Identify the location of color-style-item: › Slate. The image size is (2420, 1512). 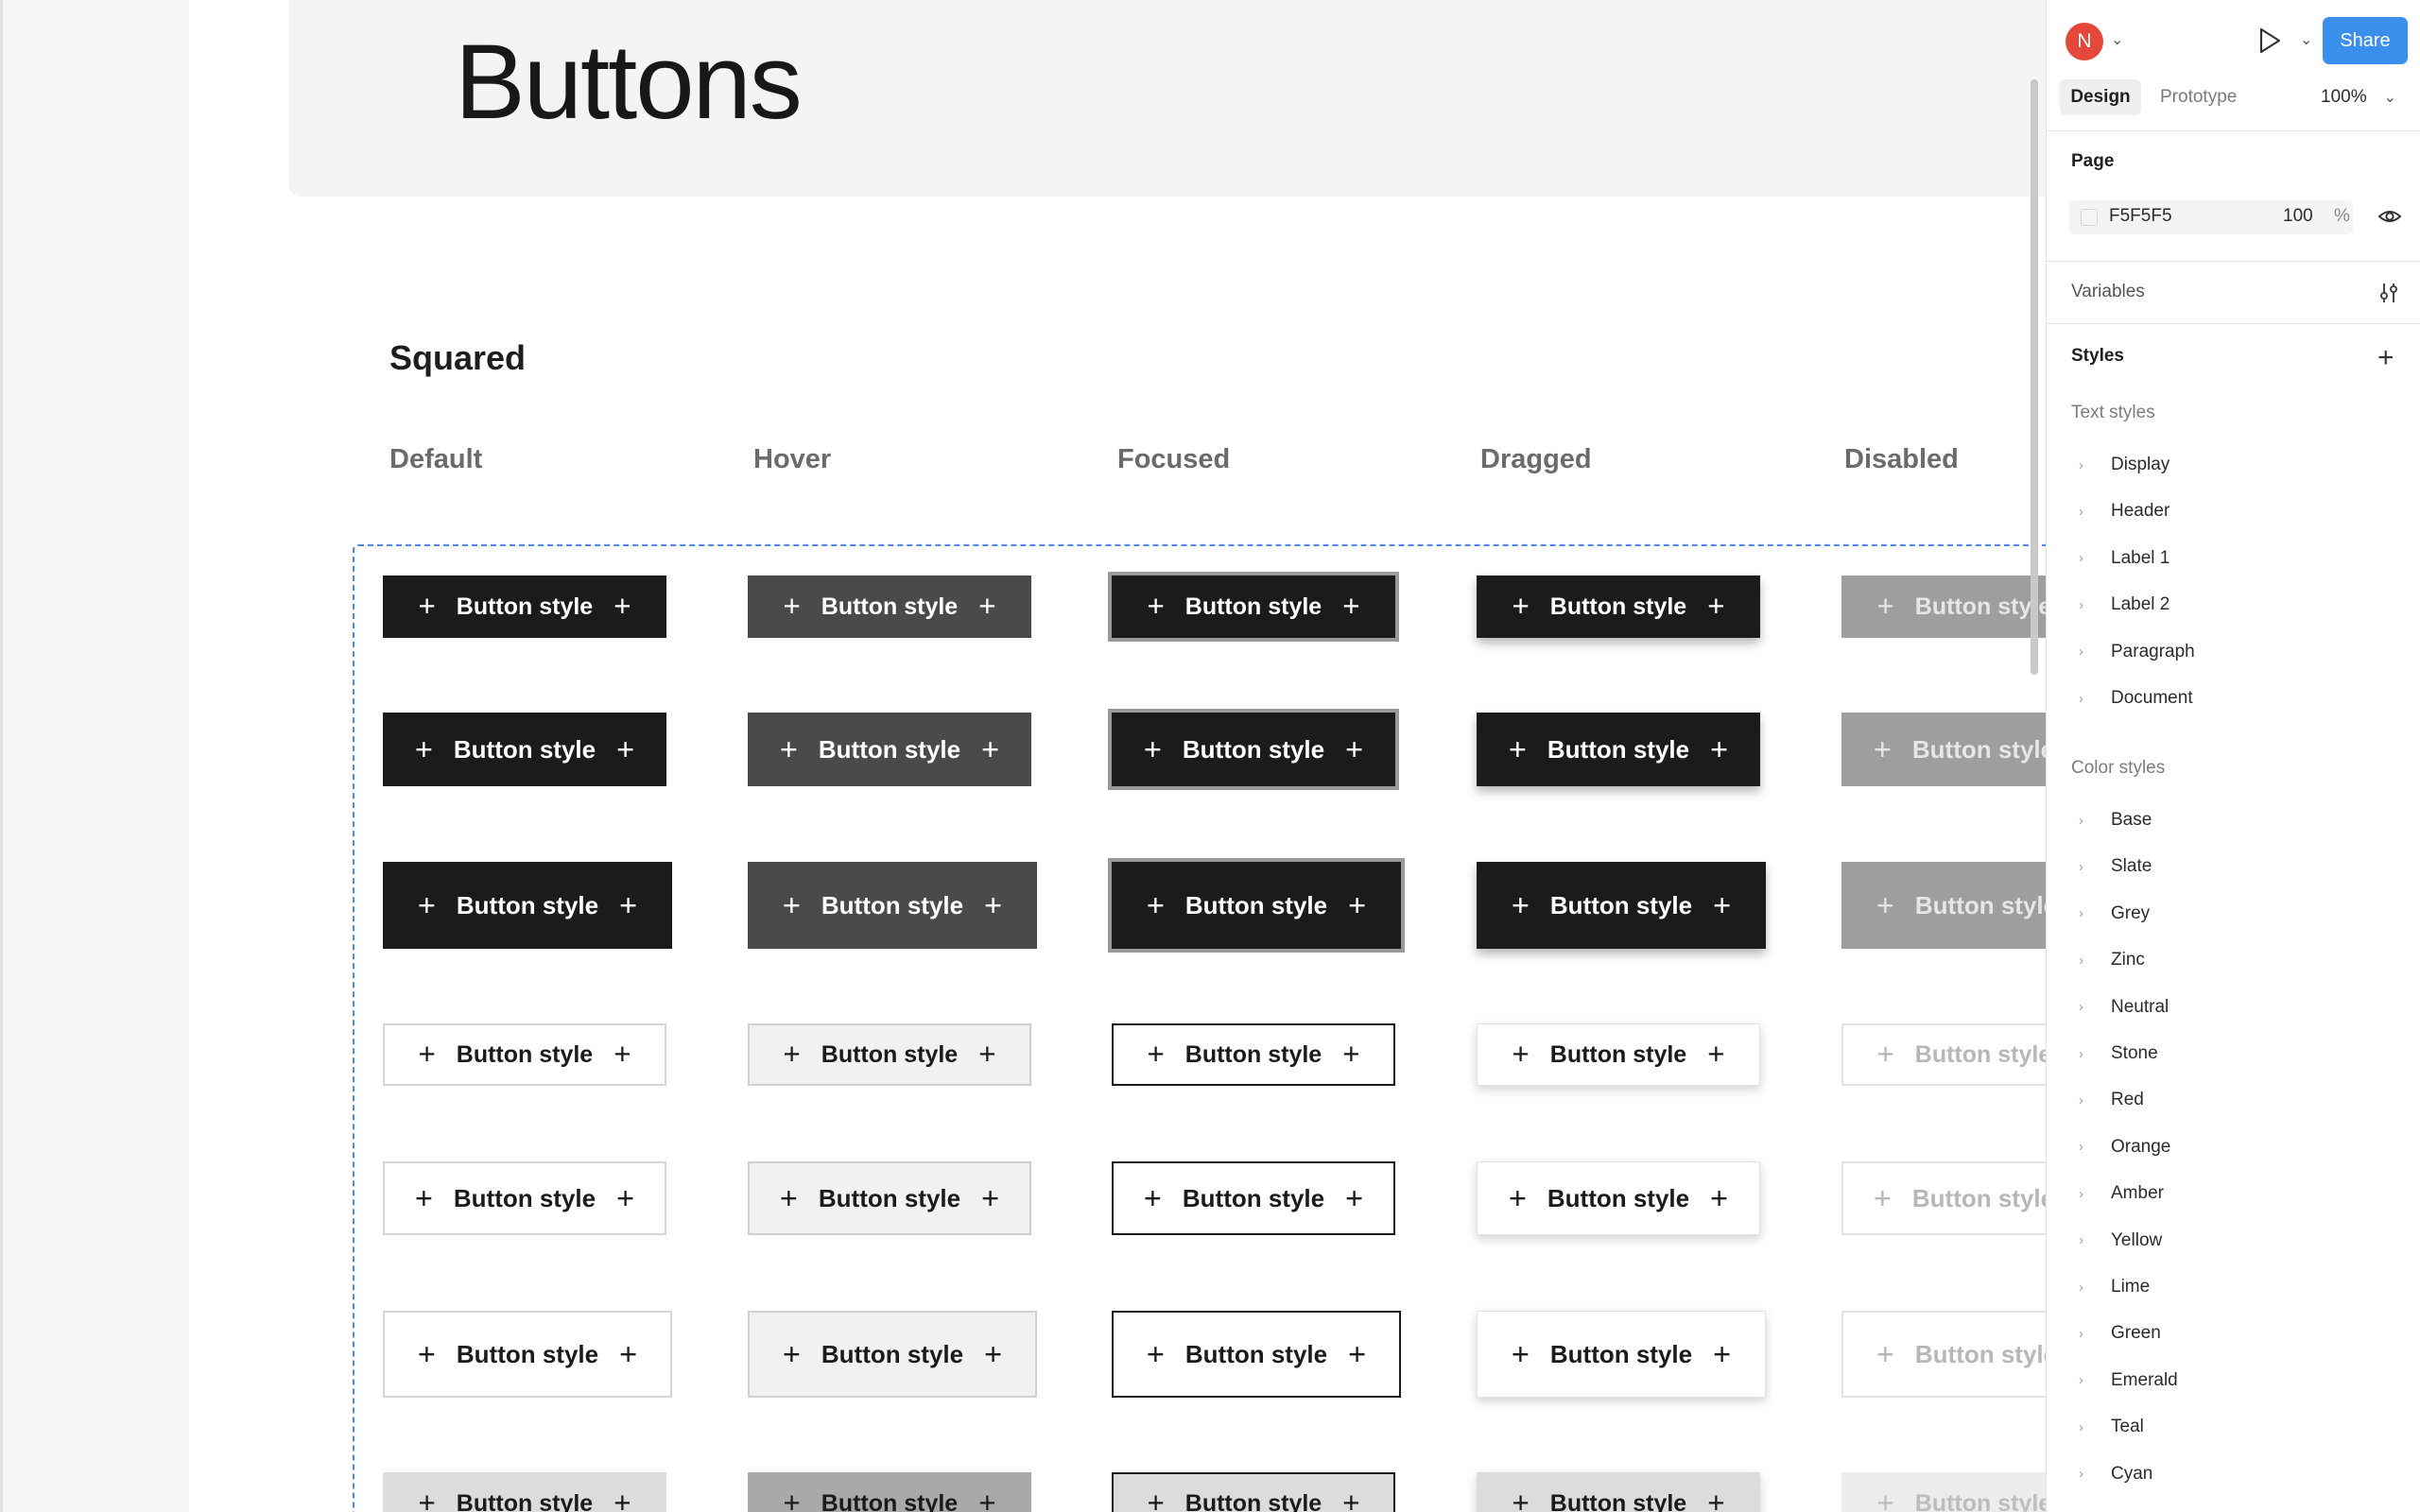
(2111, 866).